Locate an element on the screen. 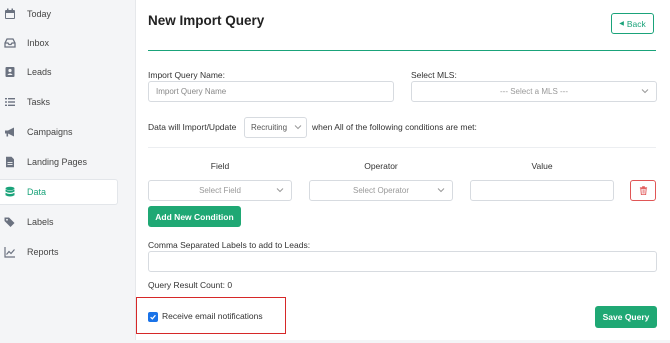  operator-select-value: Select Operator is located at coordinates (381, 190).